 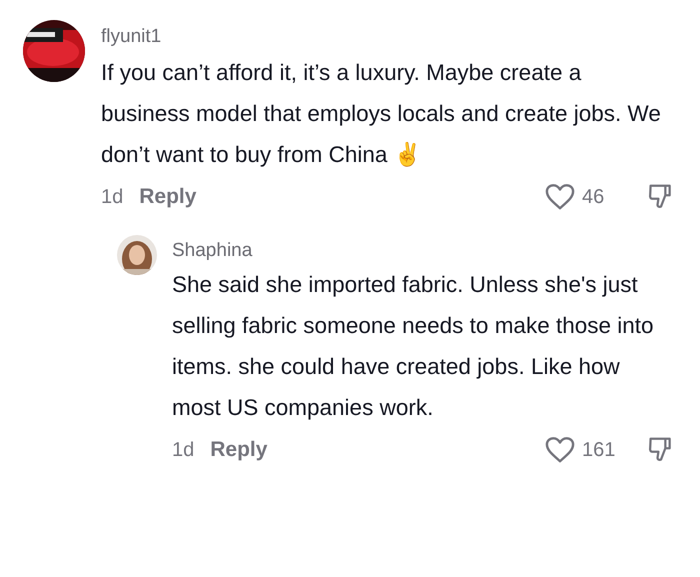 What do you see at coordinates (131, 37) in the screenshot?
I see `username: flyunit1` at bounding box center [131, 37].